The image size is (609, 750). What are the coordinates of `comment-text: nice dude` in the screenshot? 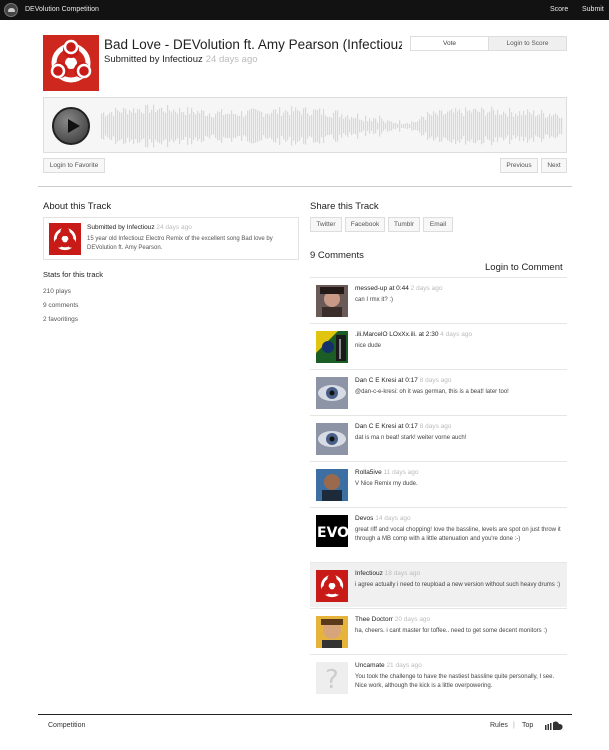 It's located at (368, 346).